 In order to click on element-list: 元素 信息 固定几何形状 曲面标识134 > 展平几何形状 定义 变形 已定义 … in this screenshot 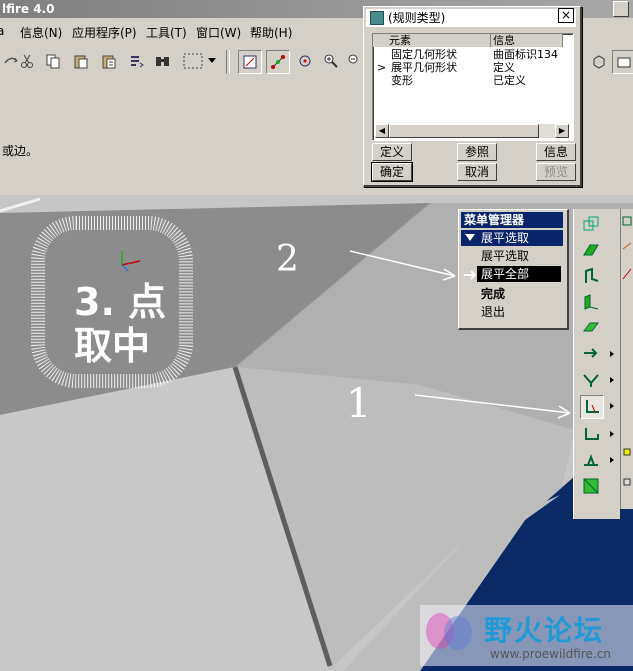, I will do `click(473, 87)`.